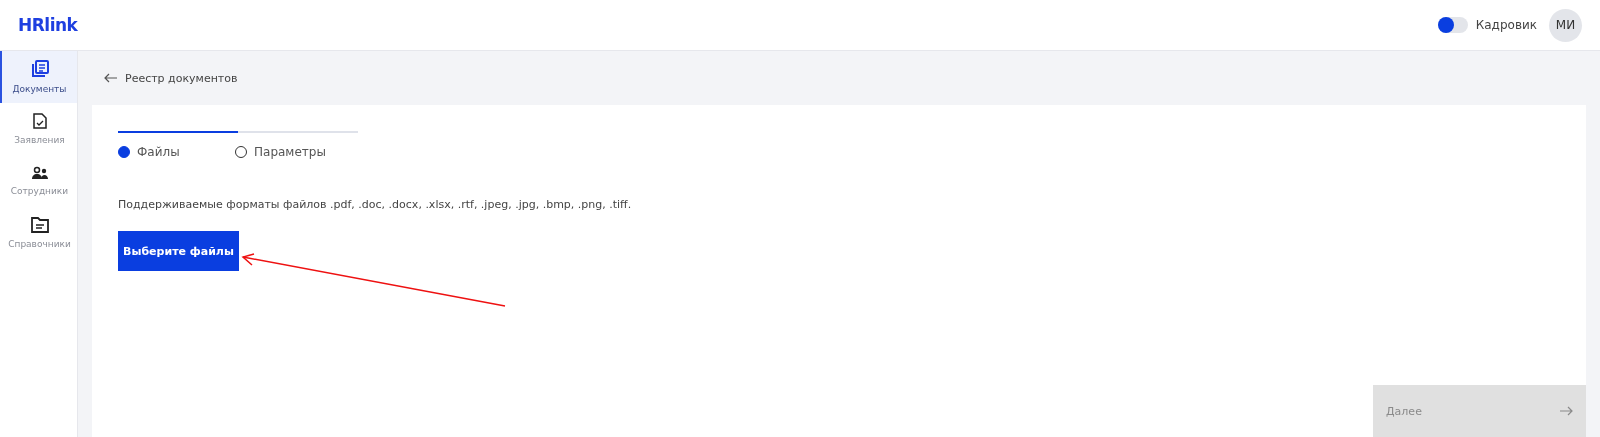 The width and height of the screenshot is (1600, 437). What do you see at coordinates (178, 251) in the screenshot?
I see `choose-files-button: Выберите файлы` at bounding box center [178, 251].